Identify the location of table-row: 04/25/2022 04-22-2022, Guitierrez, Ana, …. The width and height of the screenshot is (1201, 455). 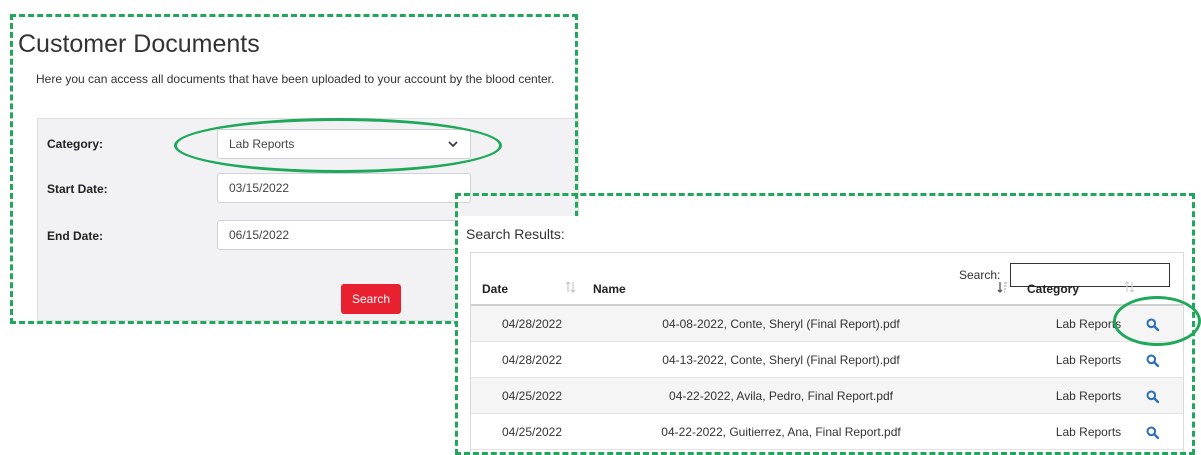
(827, 432).